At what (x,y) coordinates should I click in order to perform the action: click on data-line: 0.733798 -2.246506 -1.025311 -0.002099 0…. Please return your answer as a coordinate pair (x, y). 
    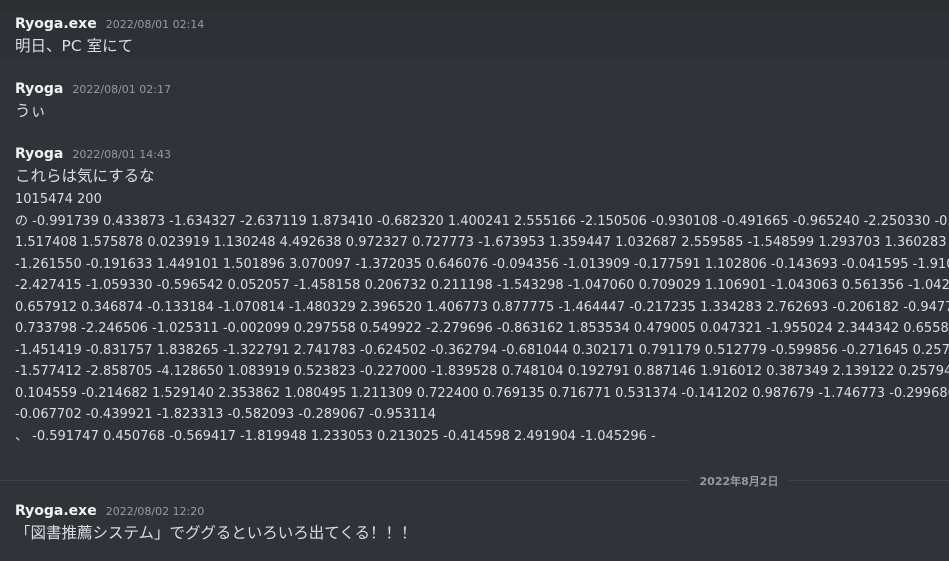
    Looking at the image, I should click on (482, 328).